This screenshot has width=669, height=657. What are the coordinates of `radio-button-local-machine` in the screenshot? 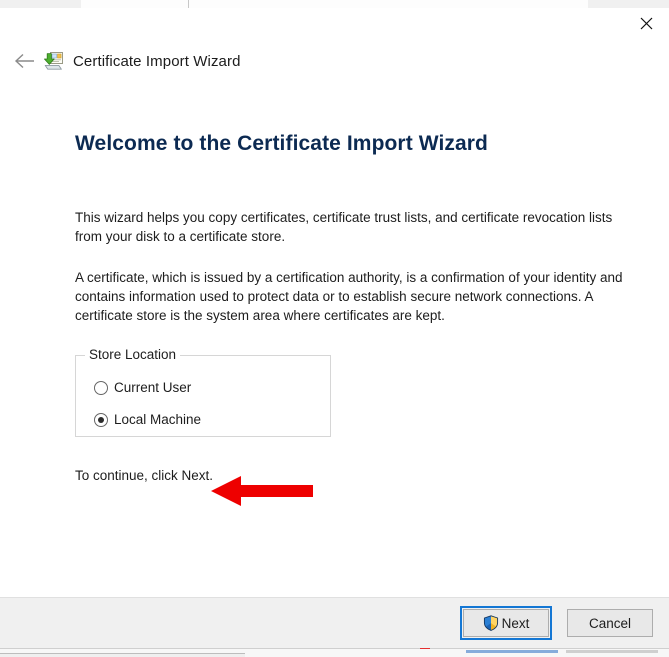 It's located at (101, 419).